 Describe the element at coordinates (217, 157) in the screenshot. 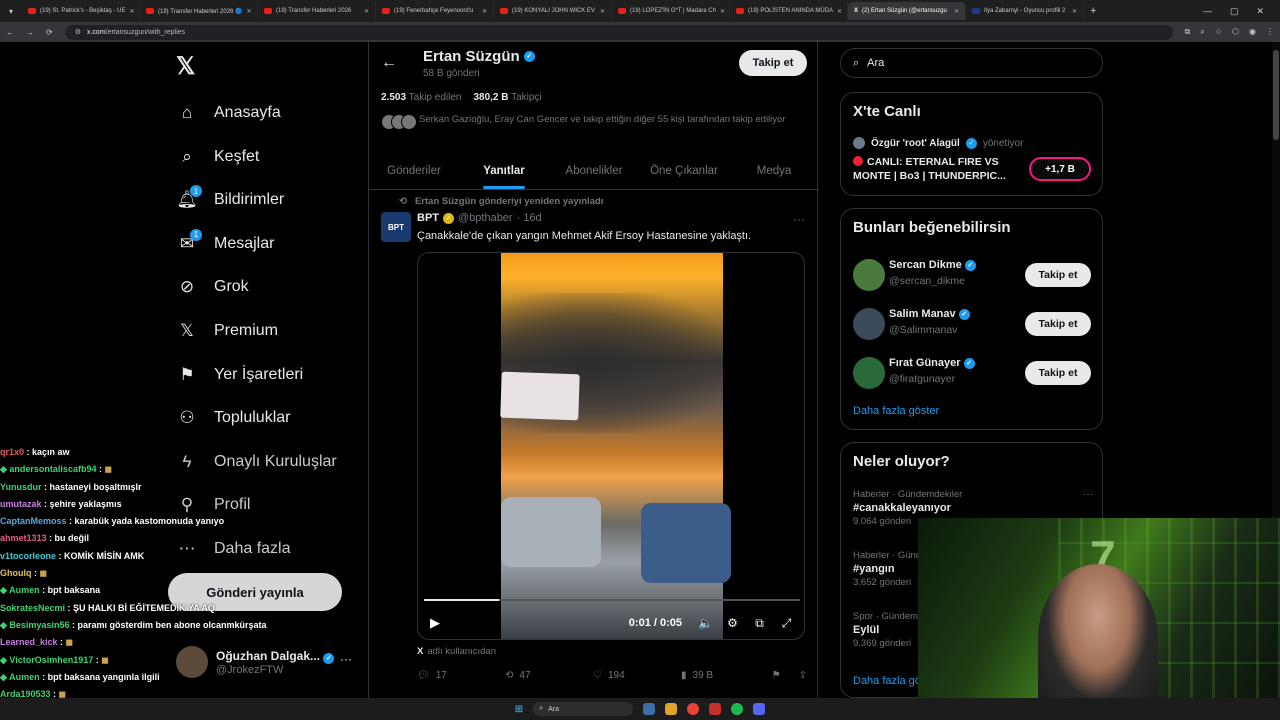

I see `nav-item-keşfet: ⌕ Keşfet` at that location.